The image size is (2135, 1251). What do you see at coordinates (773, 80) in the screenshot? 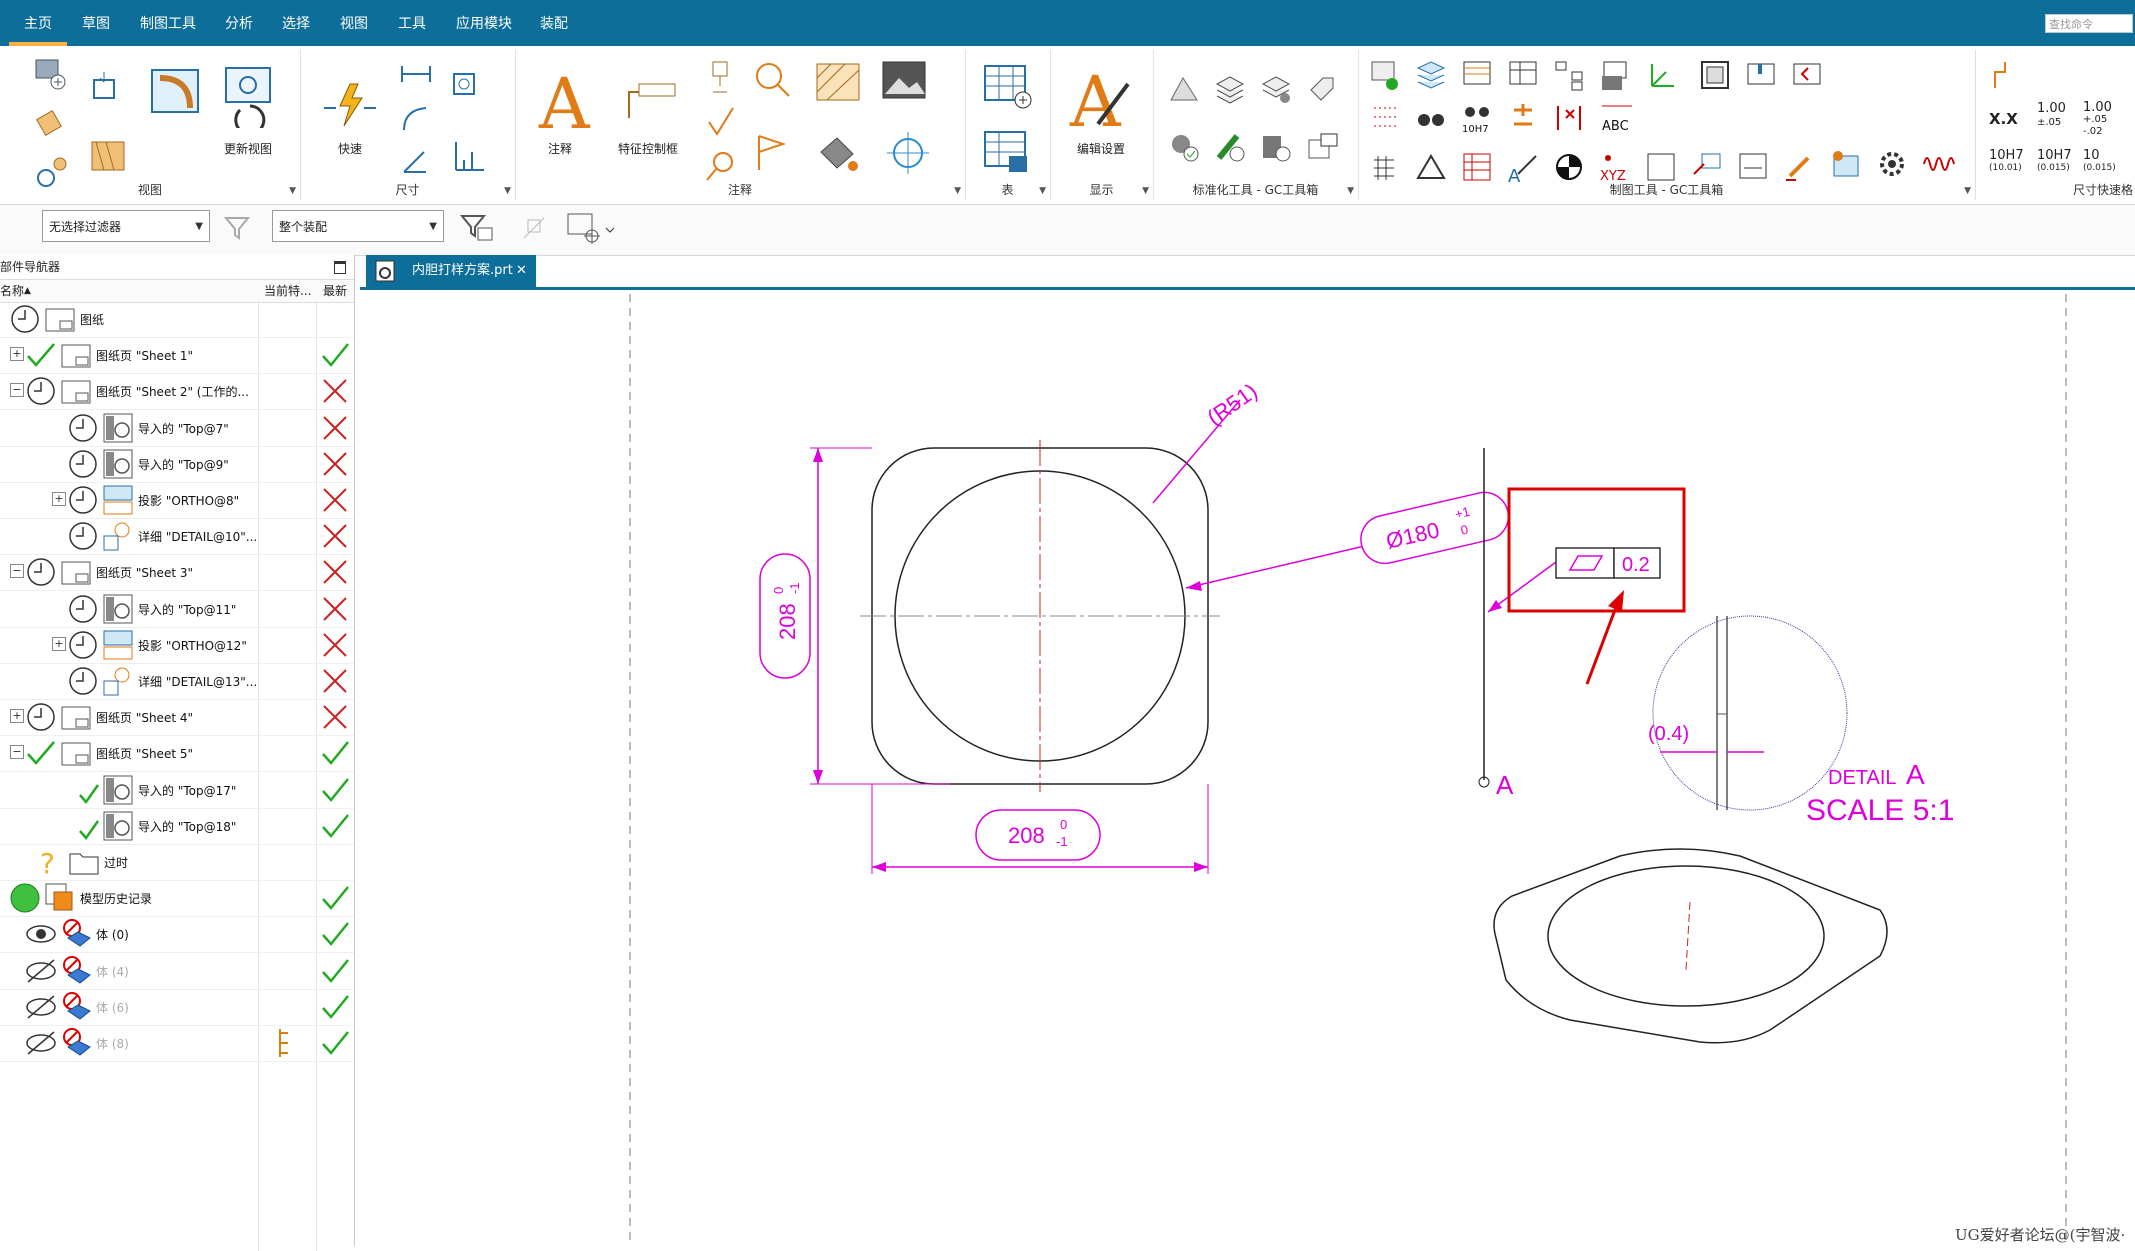
I see `datum-target-icon` at bounding box center [773, 80].